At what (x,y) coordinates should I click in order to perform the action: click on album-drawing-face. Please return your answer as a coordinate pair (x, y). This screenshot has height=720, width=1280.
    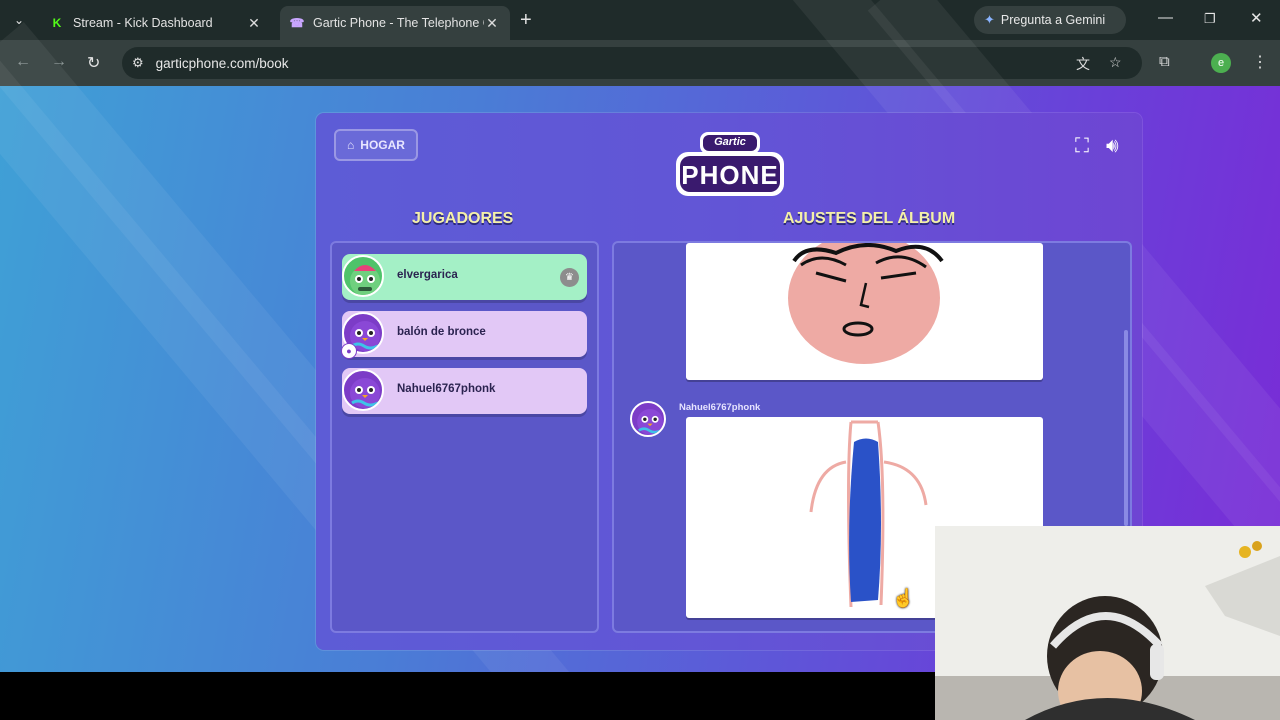
    Looking at the image, I should click on (864, 306).